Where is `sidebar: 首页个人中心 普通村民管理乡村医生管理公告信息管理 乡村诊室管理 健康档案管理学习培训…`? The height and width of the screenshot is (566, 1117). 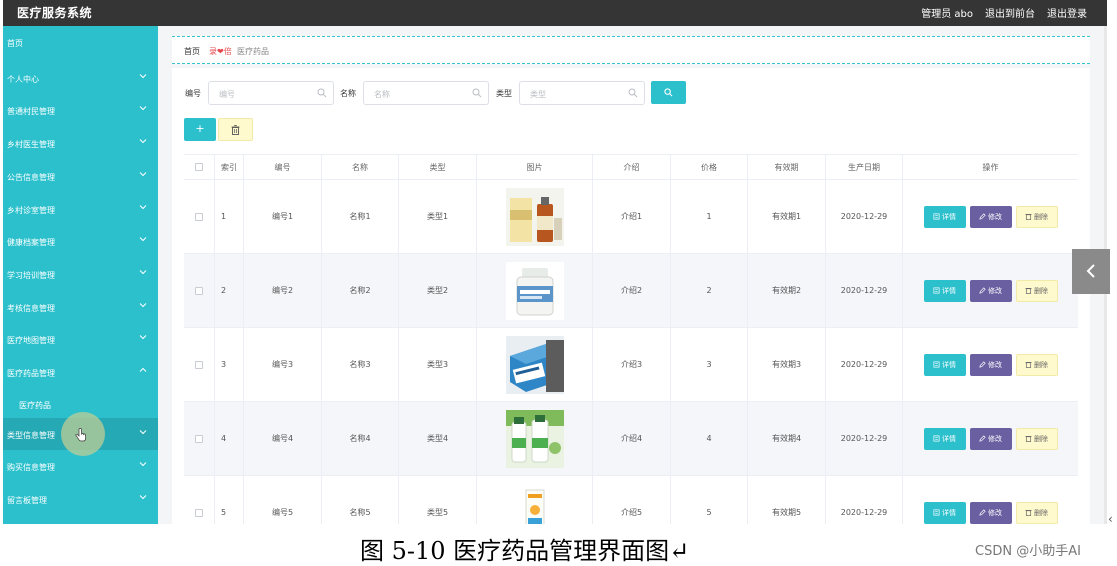 sidebar: 首页个人中心 普通村民管理乡村医生管理公告信息管理 乡村诊室管理 健康档案管理学习培训… is located at coordinates (80, 275).